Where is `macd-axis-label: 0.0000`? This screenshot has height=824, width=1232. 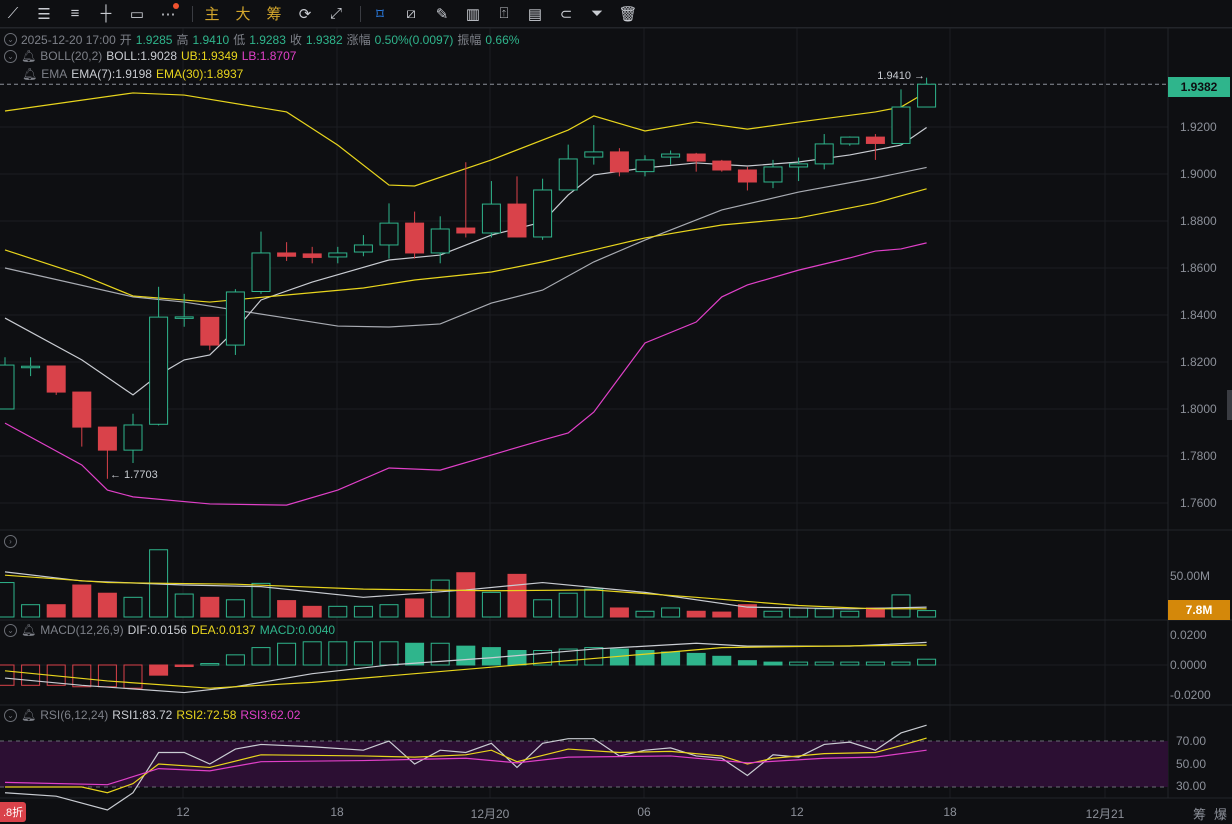
macd-axis-label: 0.0000 is located at coordinates (1188, 665).